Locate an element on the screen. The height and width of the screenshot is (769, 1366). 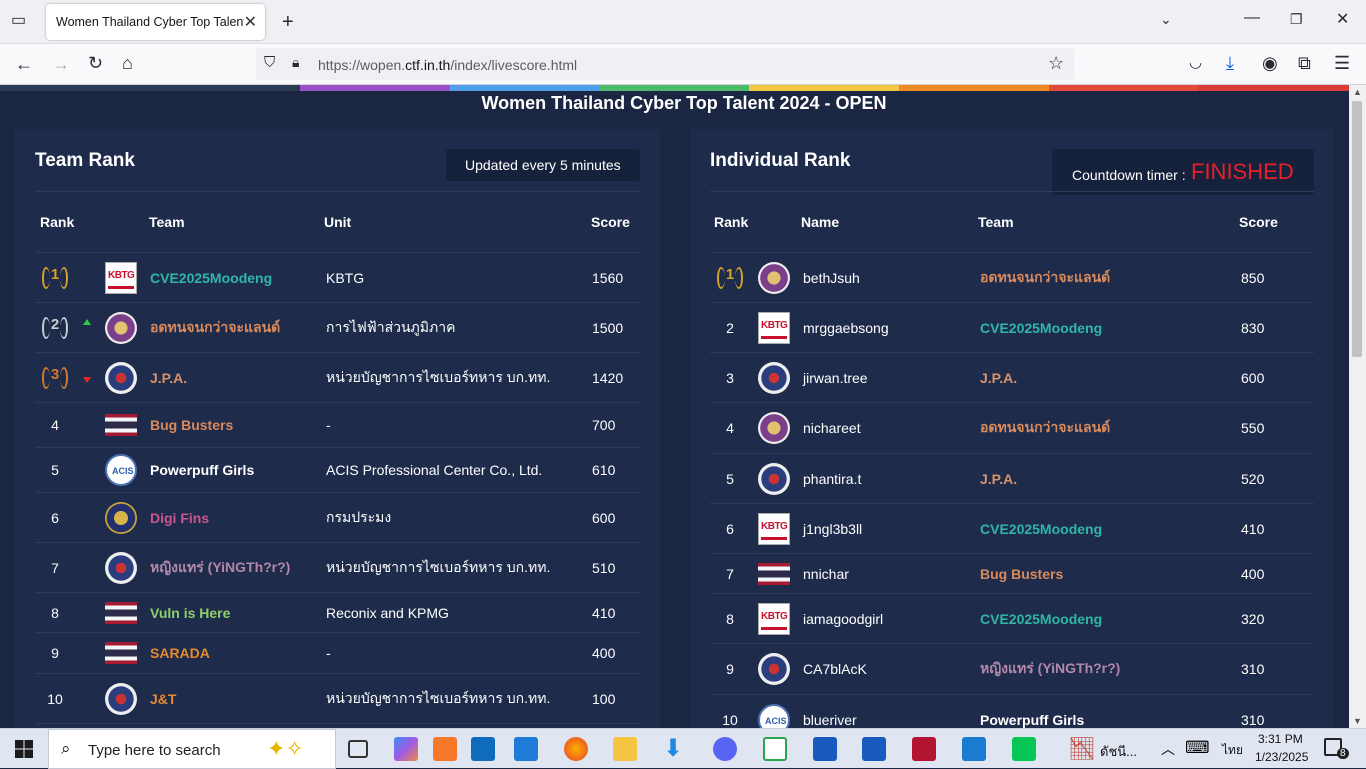
rank-number: 5 is located at coordinates (730, 478).